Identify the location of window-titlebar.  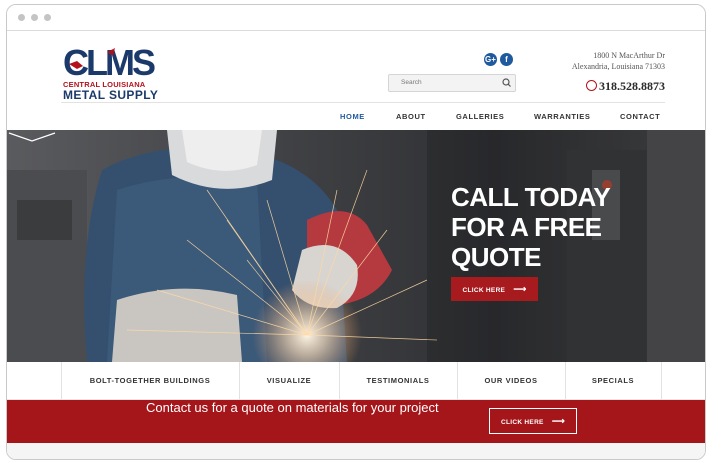
(356, 18).